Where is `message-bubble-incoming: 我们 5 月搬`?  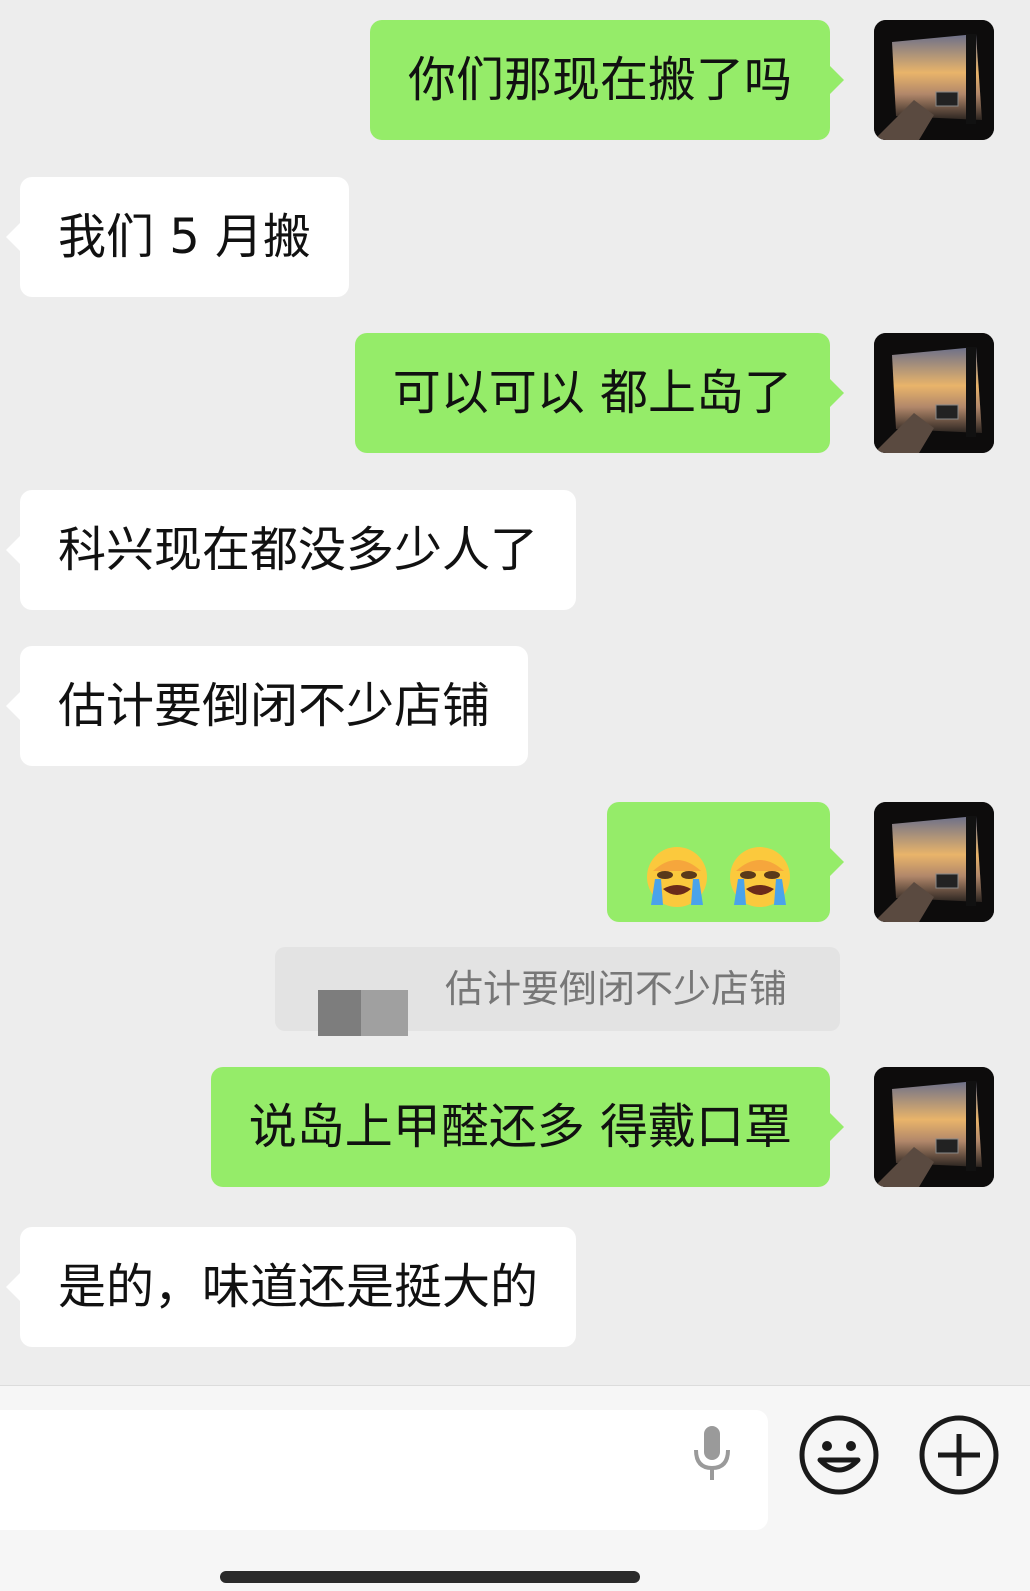
message-bubble-incoming: 我们 5 月搬 is located at coordinates (177, 237).